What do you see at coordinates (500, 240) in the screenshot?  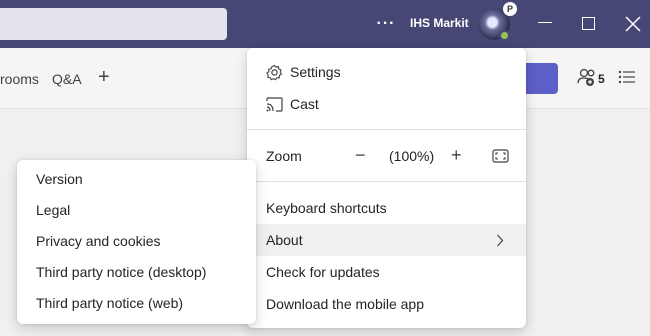 I see `chevron-right-icon` at bounding box center [500, 240].